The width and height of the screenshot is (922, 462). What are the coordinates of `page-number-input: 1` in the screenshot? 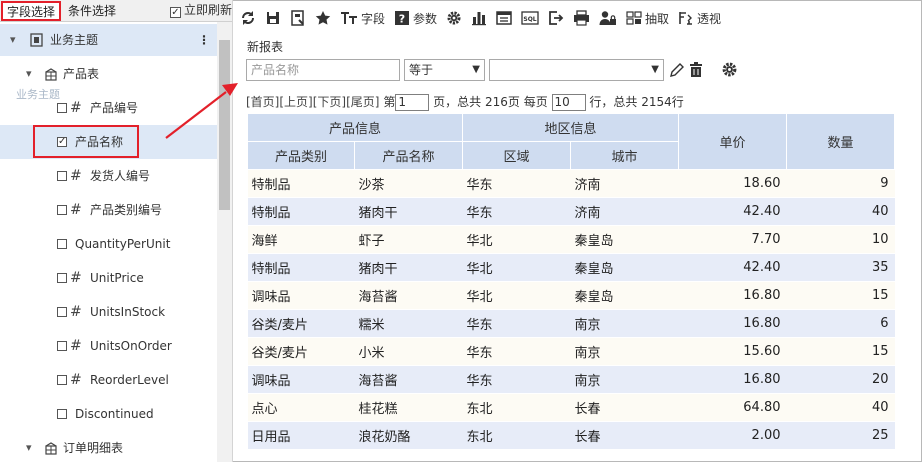 It's located at (412, 102).